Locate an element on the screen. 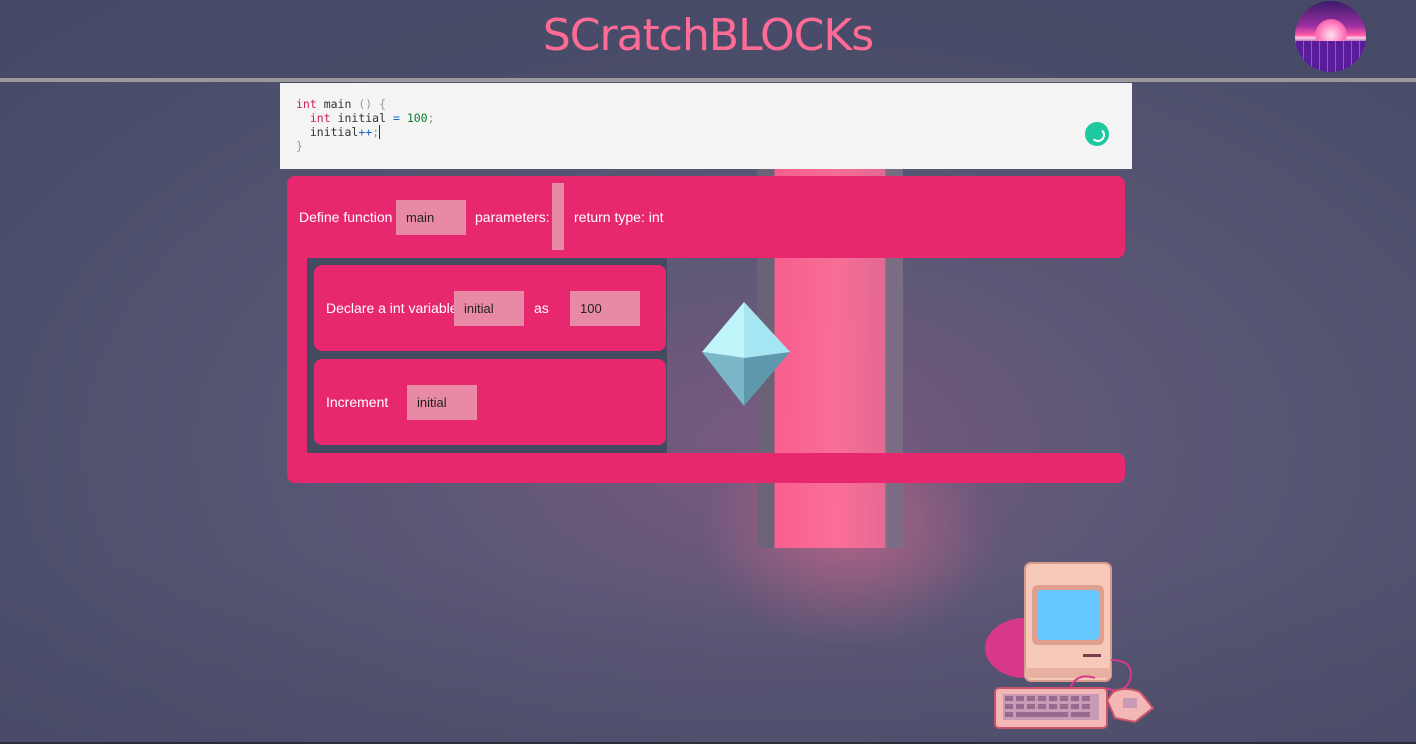 Image resolution: width=1416 pixels, height=744 pixels. variable-value-input: 100 is located at coordinates (605, 308).